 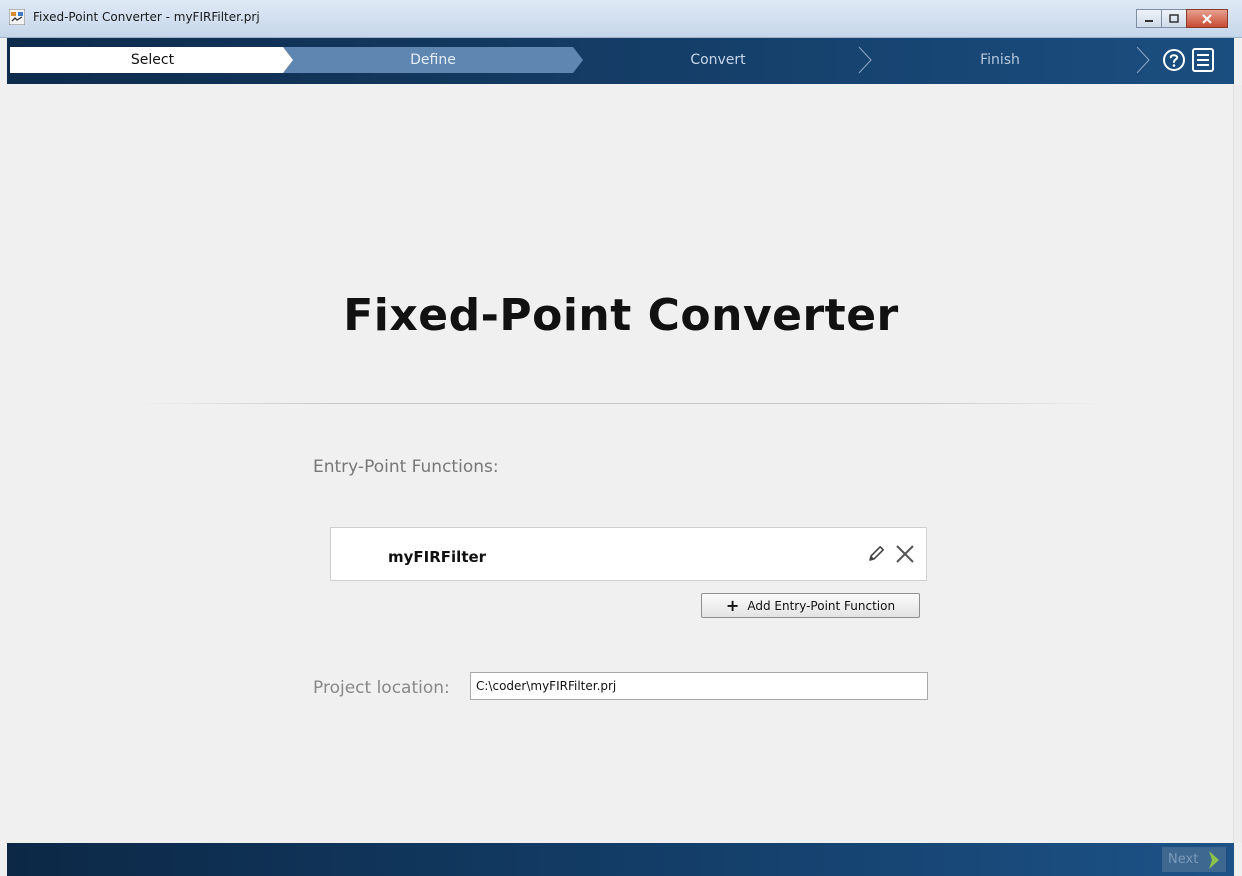 What do you see at coordinates (905, 554) in the screenshot?
I see `remove-icon` at bounding box center [905, 554].